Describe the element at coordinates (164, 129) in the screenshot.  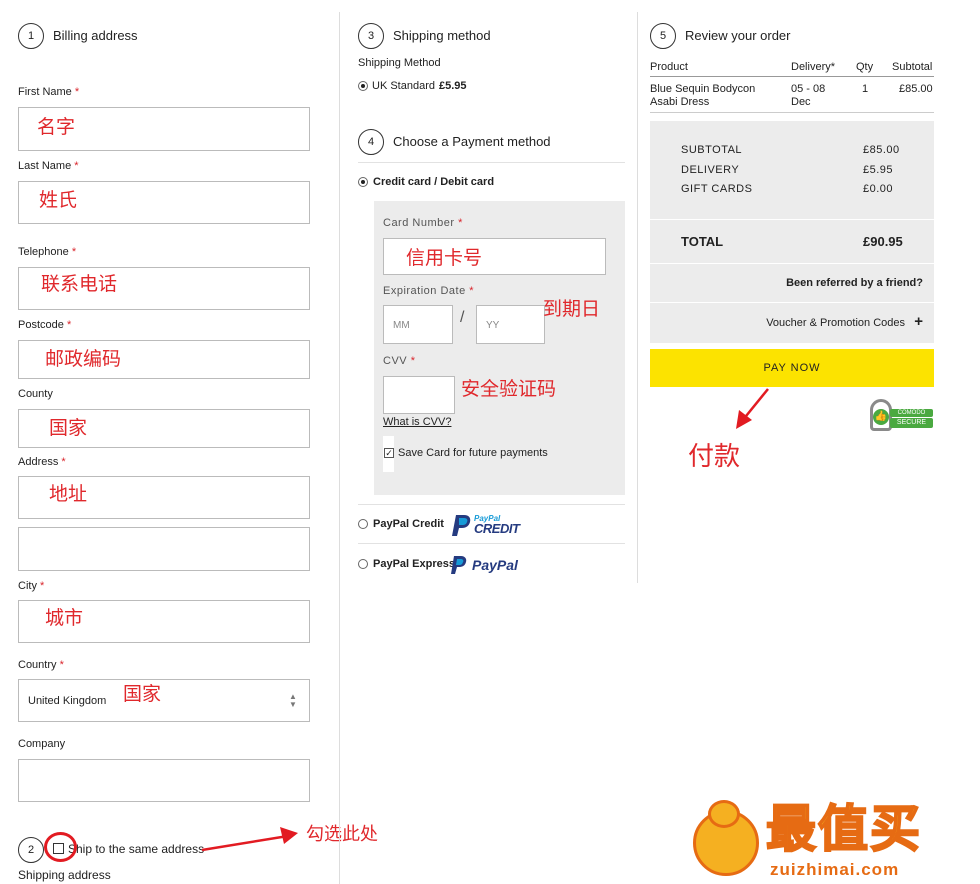
I see `first-name-input: 名字` at that location.